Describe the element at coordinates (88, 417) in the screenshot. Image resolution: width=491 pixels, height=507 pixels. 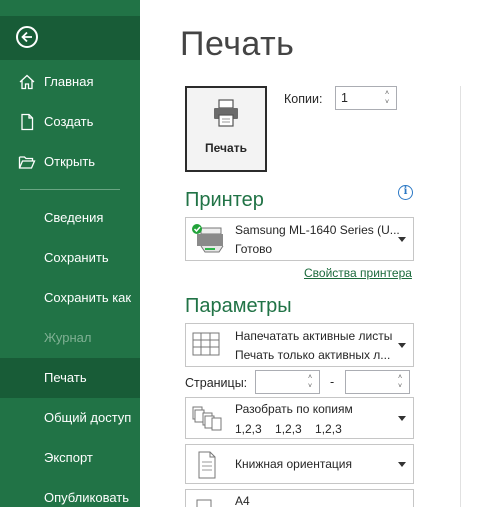
I see `nav-share-label: Общий доступ` at that location.